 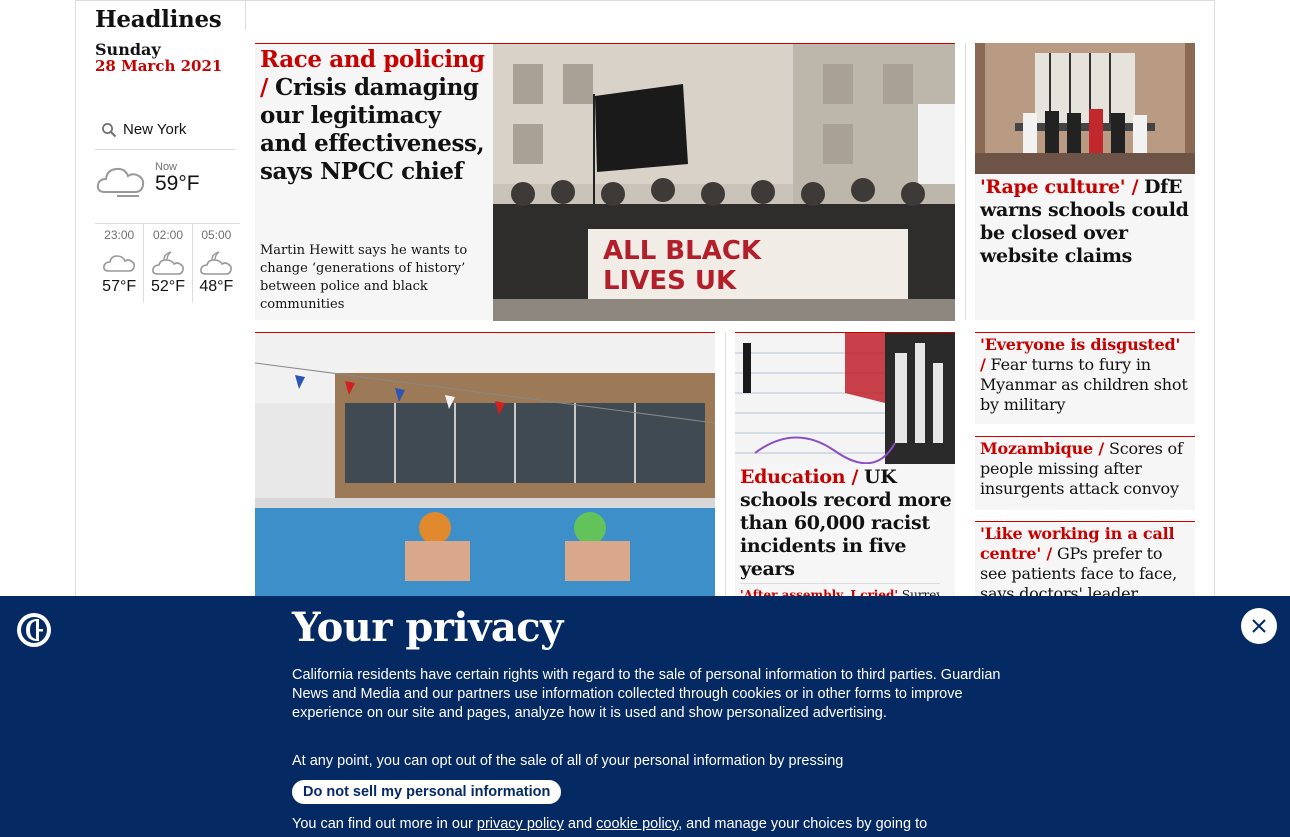 I want to click on forecast-time: 02:00, so click(x=167, y=235).